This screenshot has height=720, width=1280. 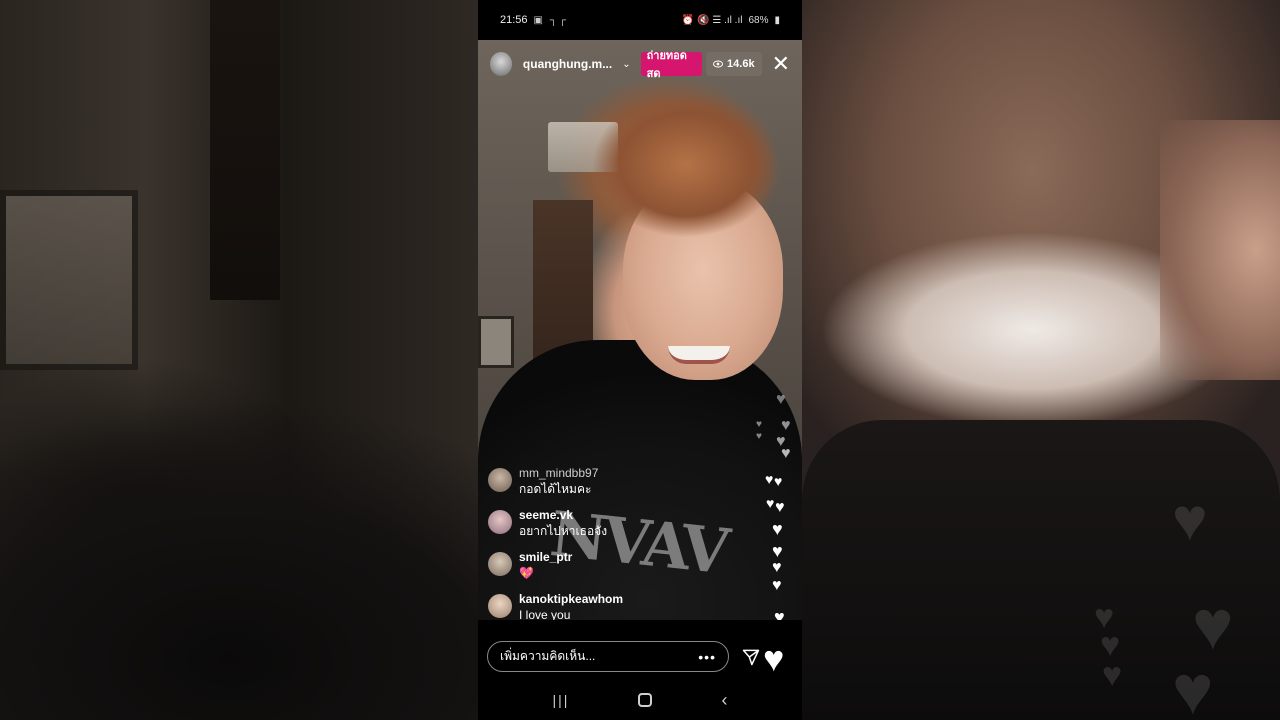 What do you see at coordinates (561, 700) in the screenshot?
I see `recent-apps-icon: |||` at bounding box center [561, 700].